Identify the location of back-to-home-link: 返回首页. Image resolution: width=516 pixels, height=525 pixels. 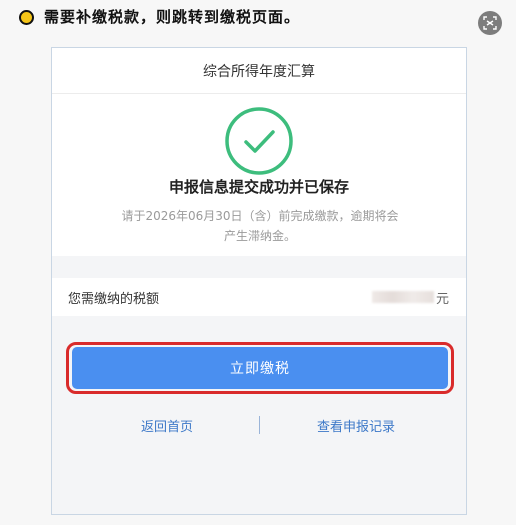
(167, 425).